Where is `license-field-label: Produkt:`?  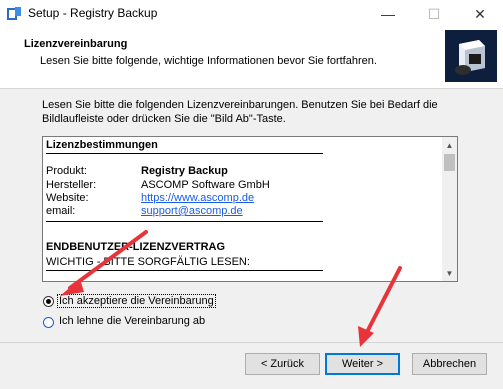
license-field-label: Produkt: is located at coordinates (66, 171).